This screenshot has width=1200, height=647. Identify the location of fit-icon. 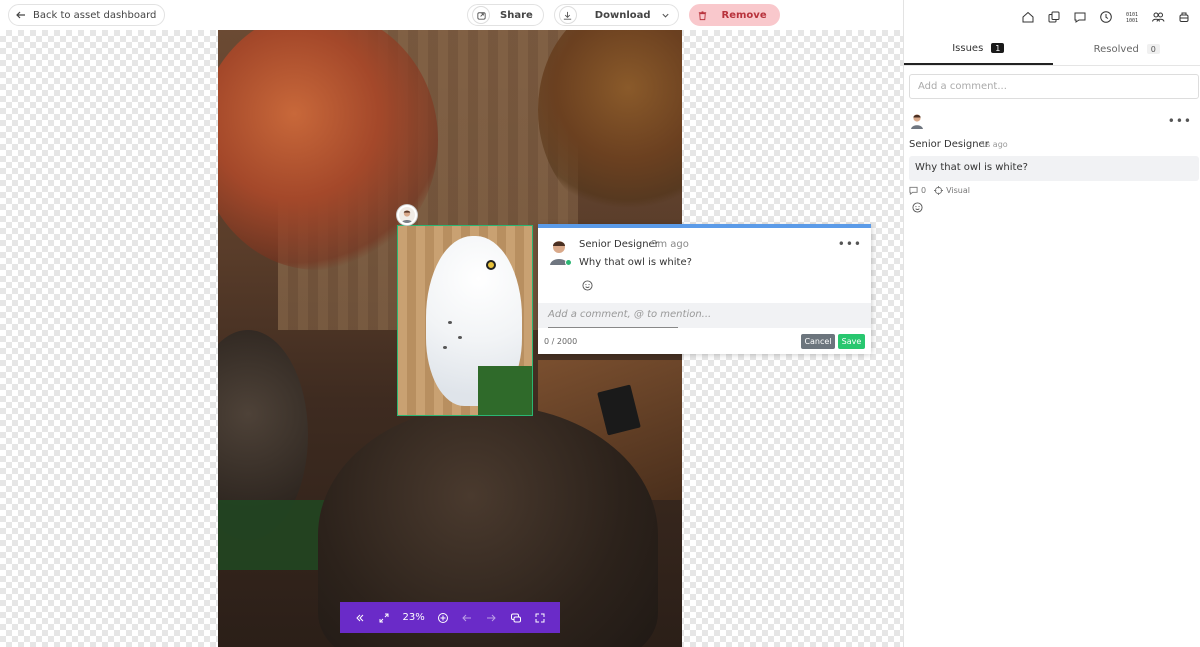
(384, 618).